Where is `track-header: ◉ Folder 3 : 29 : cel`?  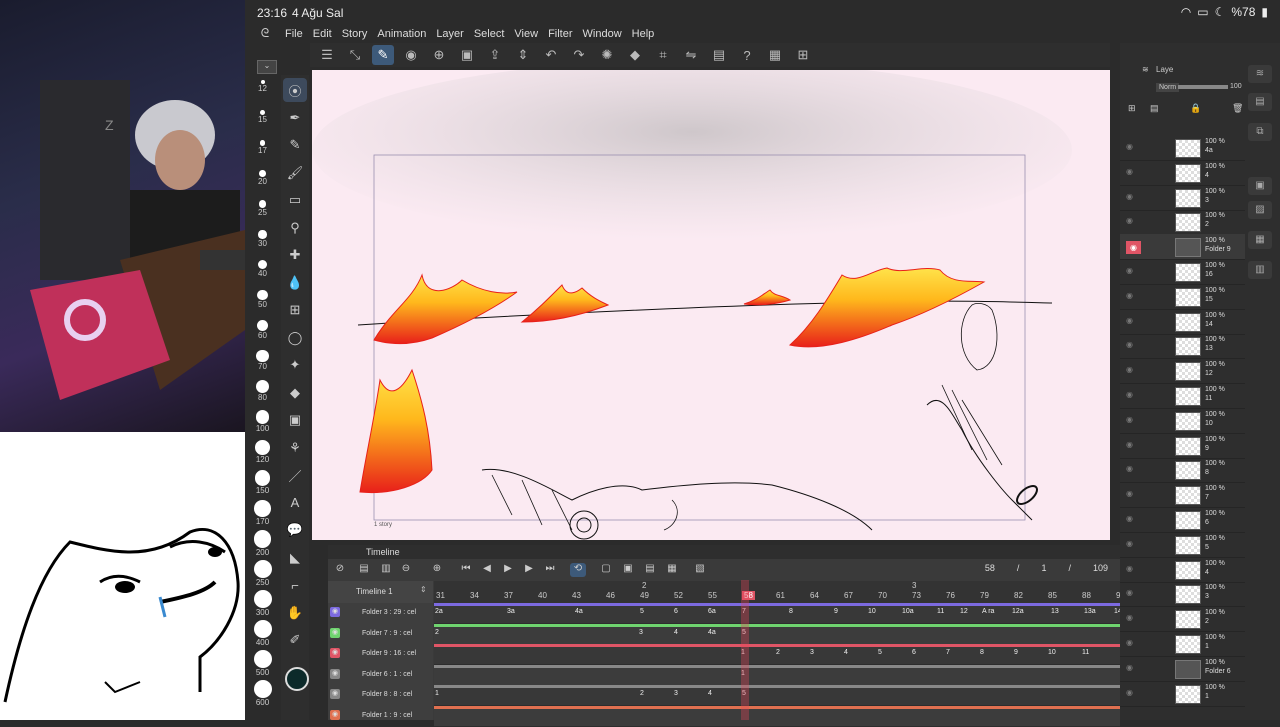 track-header: ◉ Folder 3 : 29 : cel is located at coordinates (380, 613).